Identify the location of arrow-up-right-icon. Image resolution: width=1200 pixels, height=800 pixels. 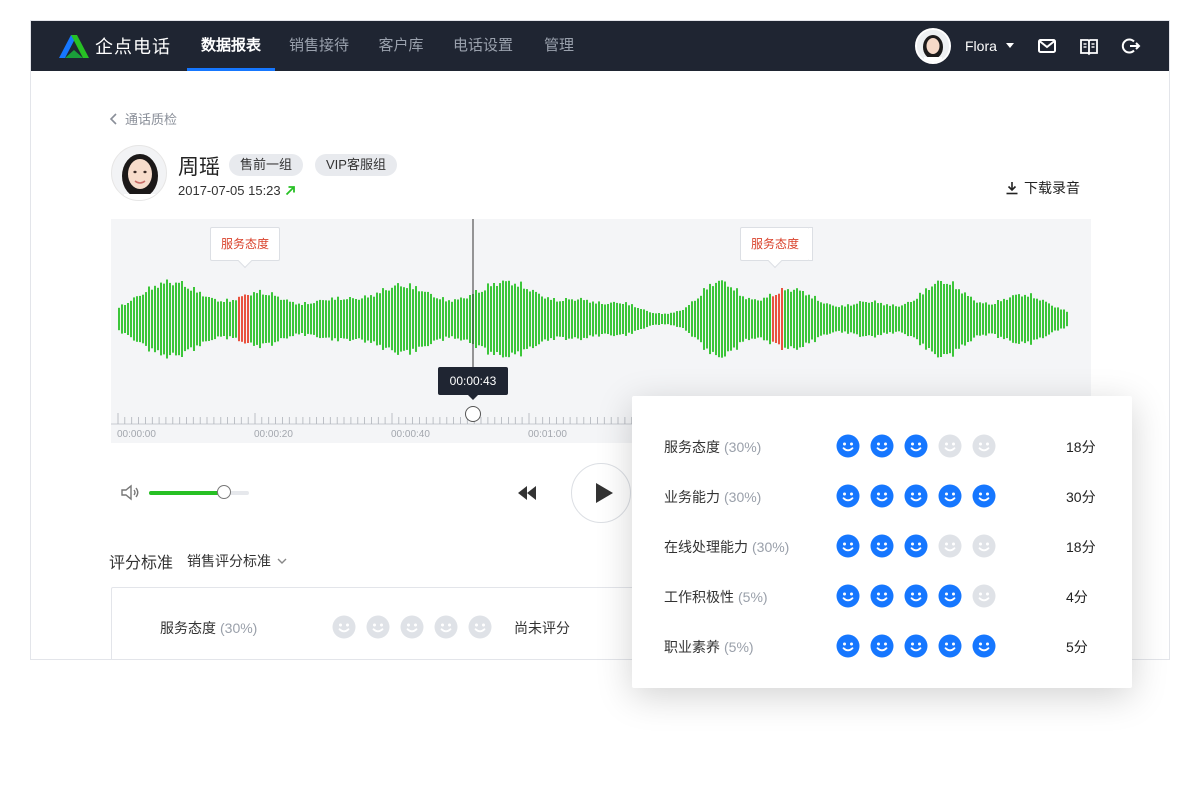
(290, 190).